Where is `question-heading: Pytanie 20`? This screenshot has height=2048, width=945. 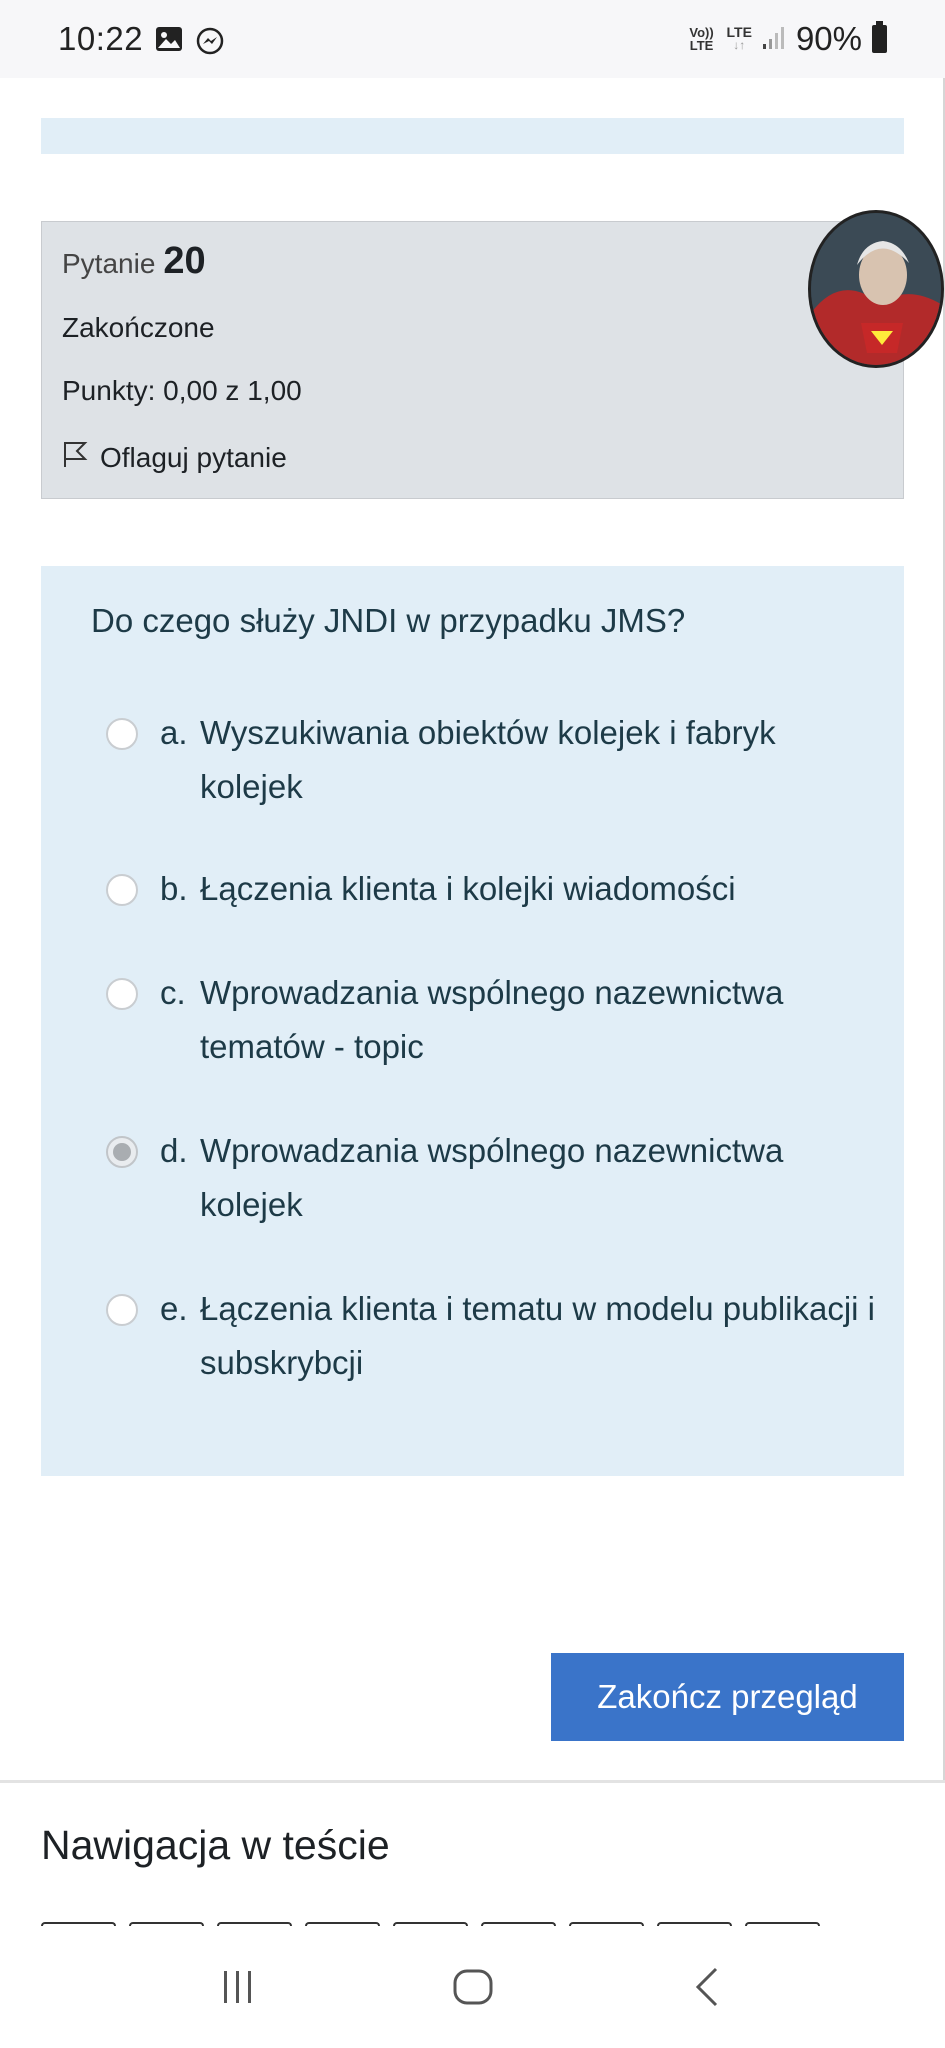 question-heading: Pytanie 20 is located at coordinates (134, 261).